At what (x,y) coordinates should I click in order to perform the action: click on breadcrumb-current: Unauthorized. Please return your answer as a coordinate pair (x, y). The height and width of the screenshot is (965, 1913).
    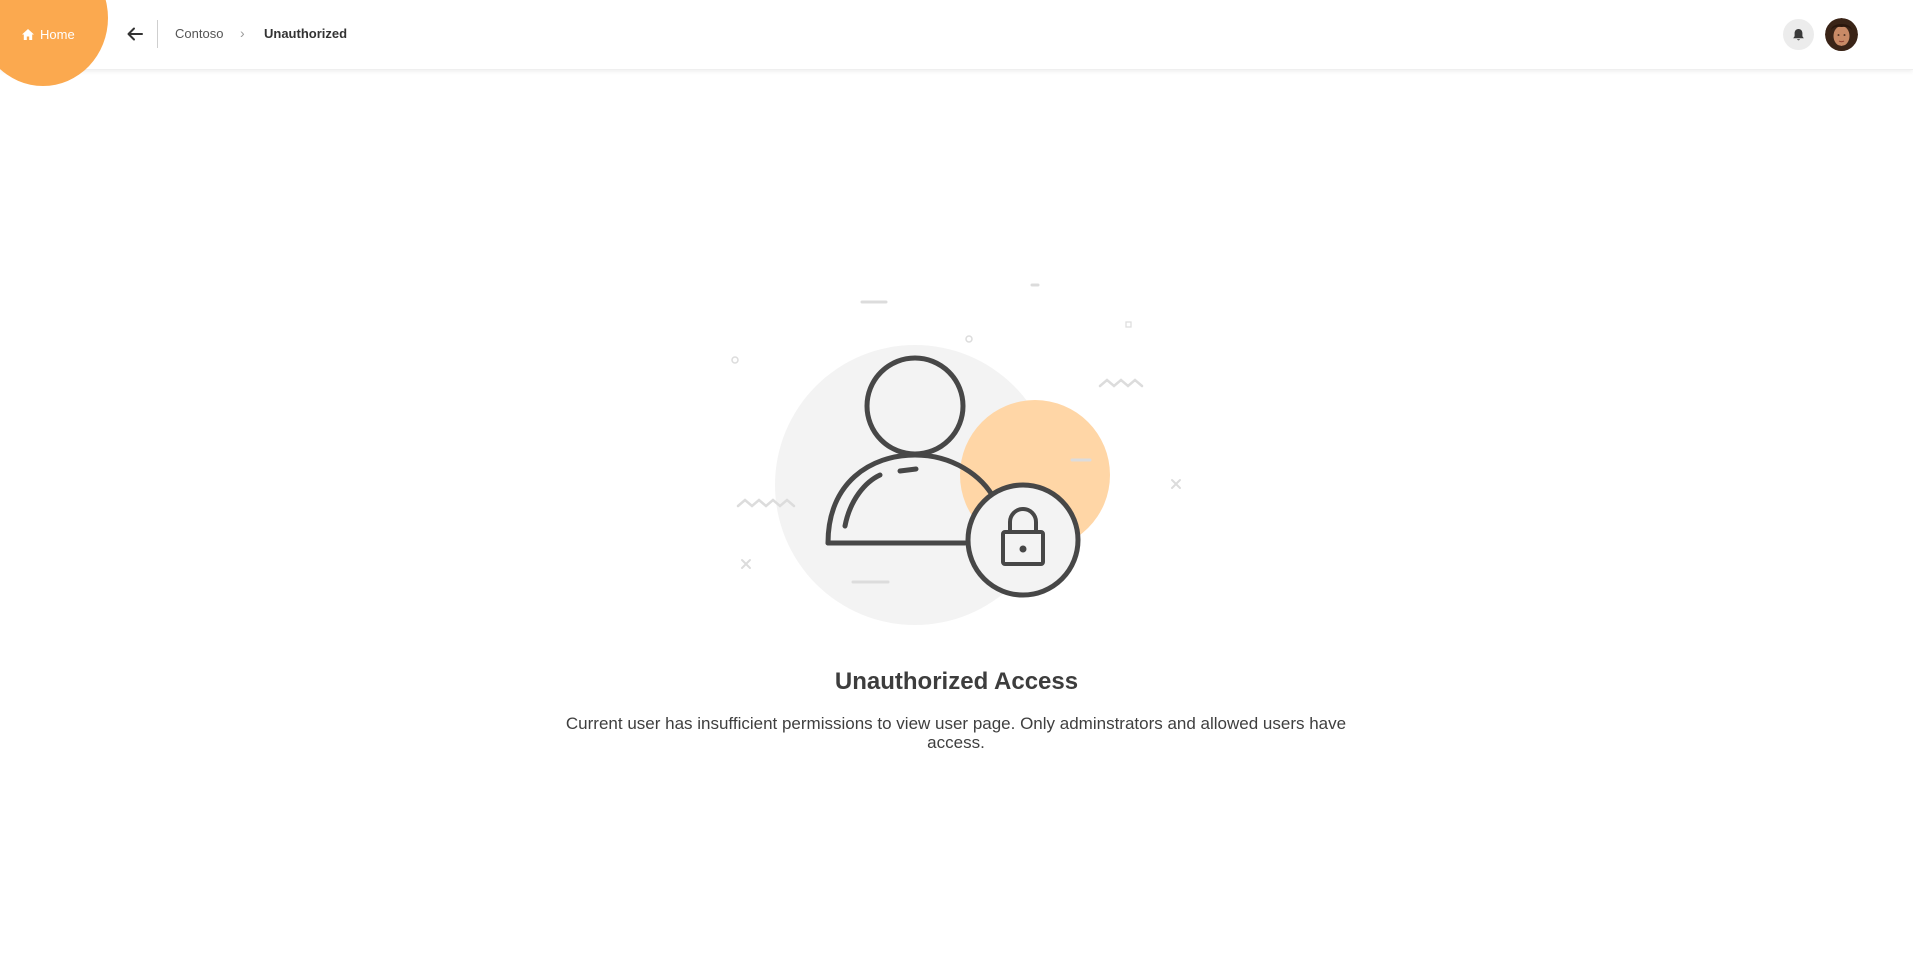
    Looking at the image, I should click on (306, 33).